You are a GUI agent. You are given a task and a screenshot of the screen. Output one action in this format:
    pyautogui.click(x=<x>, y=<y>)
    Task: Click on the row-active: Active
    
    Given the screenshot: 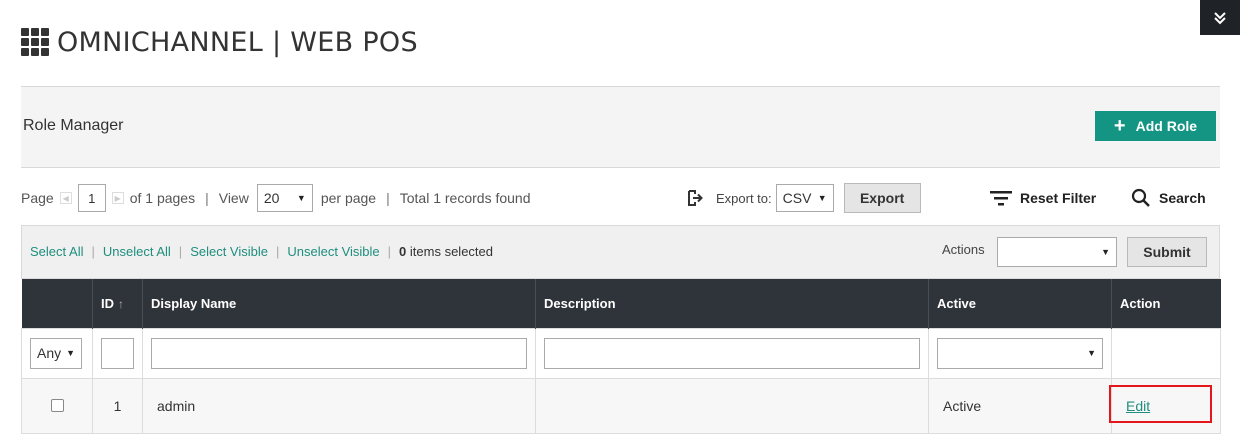 What is the action you would take?
    pyautogui.click(x=1020, y=405)
    